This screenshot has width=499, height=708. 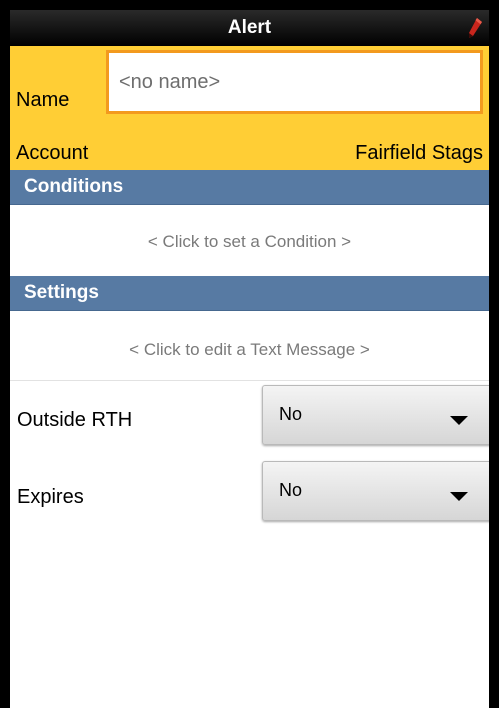 What do you see at coordinates (291, 490) in the screenshot?
I see `expires-value: No` at bounding box center [291, 490].